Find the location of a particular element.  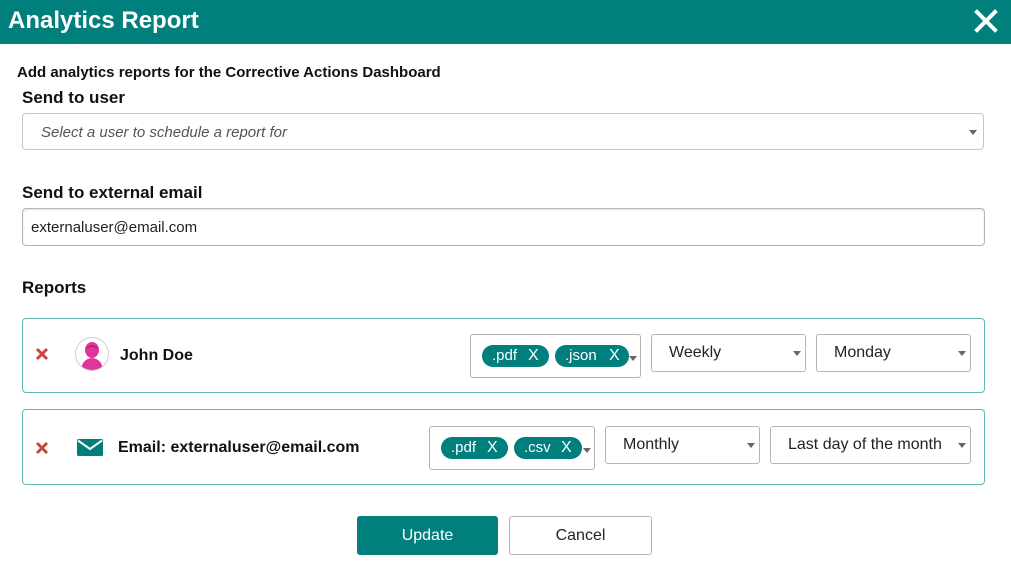

reports-label: Reports is located at coordinates (54, 287).